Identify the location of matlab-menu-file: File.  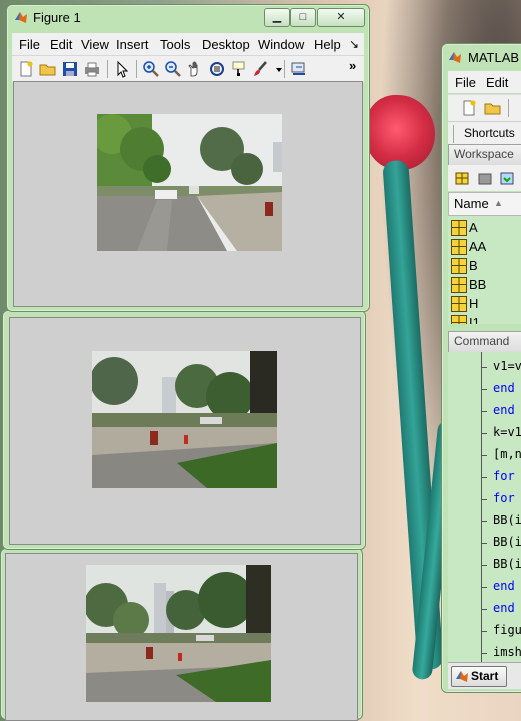
(465, 82).